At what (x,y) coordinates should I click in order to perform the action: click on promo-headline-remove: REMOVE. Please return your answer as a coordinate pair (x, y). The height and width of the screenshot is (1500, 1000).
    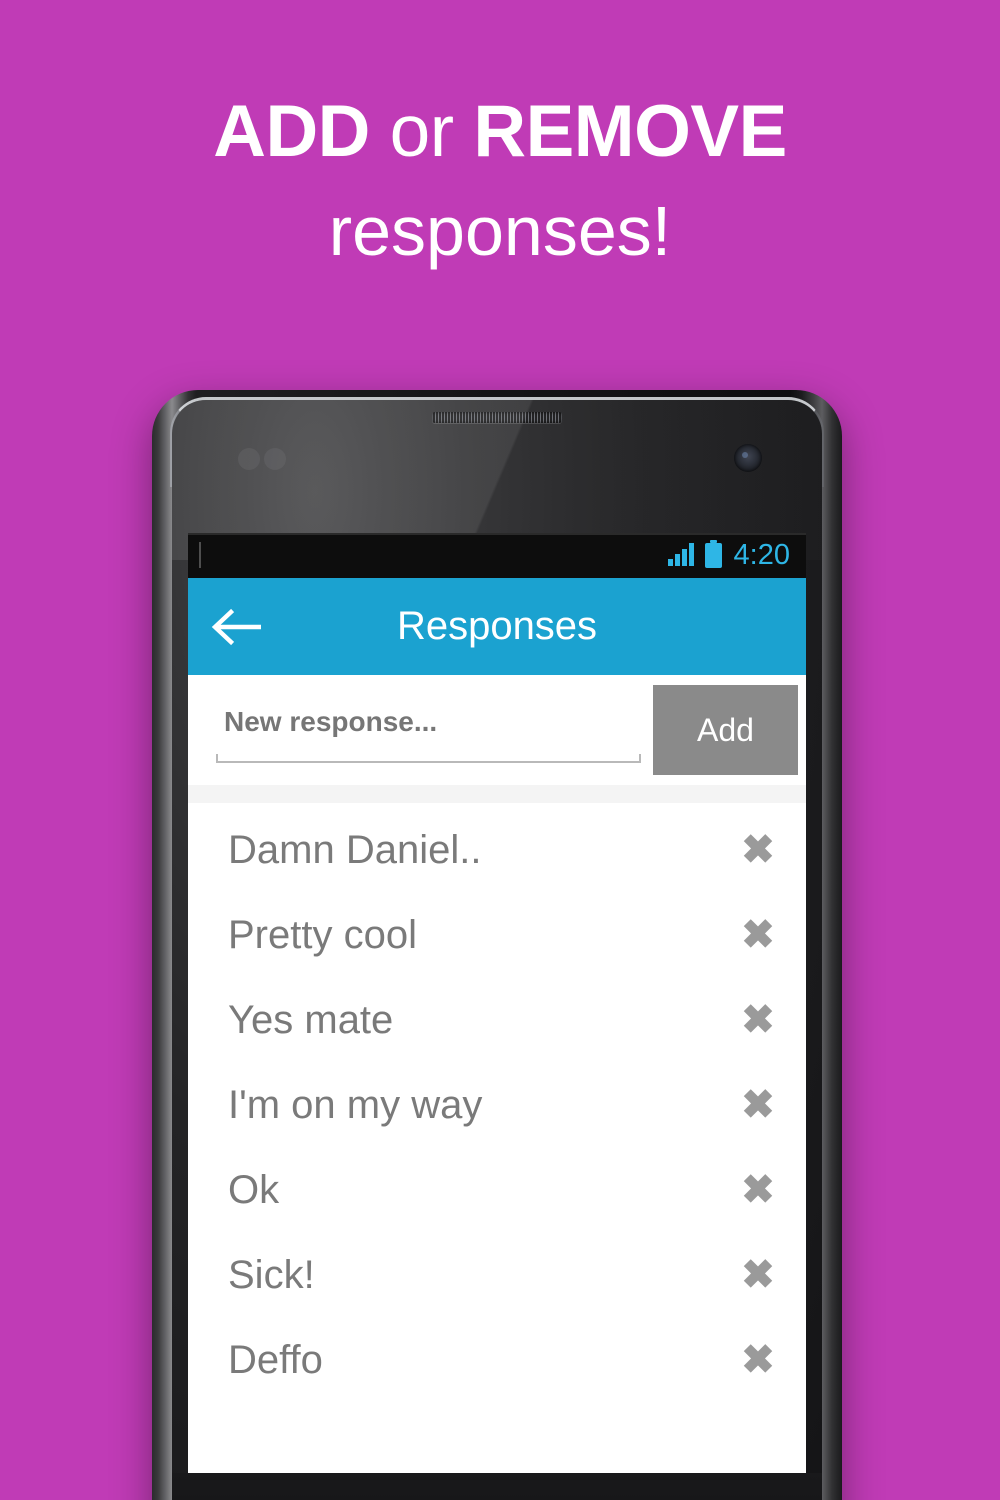
    Looking at the image, I should click on (630, 131).